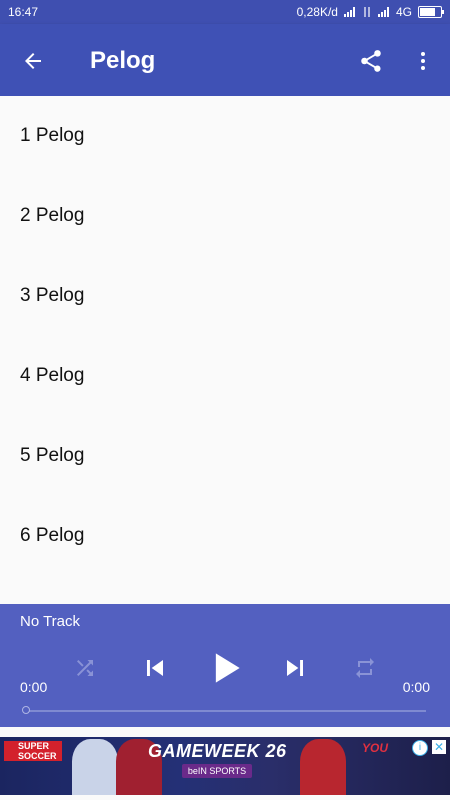  I want to click on play-button, so click(225, 668).